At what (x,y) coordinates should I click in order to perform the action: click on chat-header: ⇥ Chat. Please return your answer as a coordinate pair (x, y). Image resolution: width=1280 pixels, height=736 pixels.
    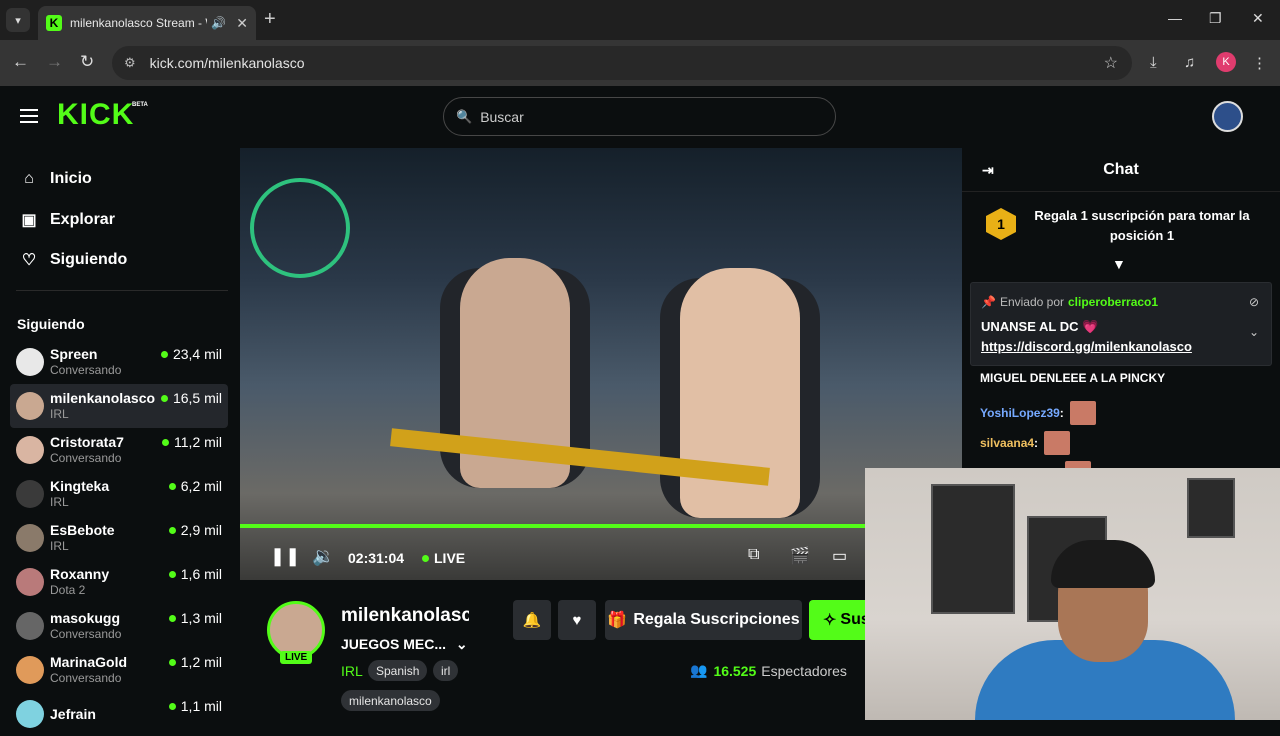
    Looking at the image, I should click on (1121, 170).